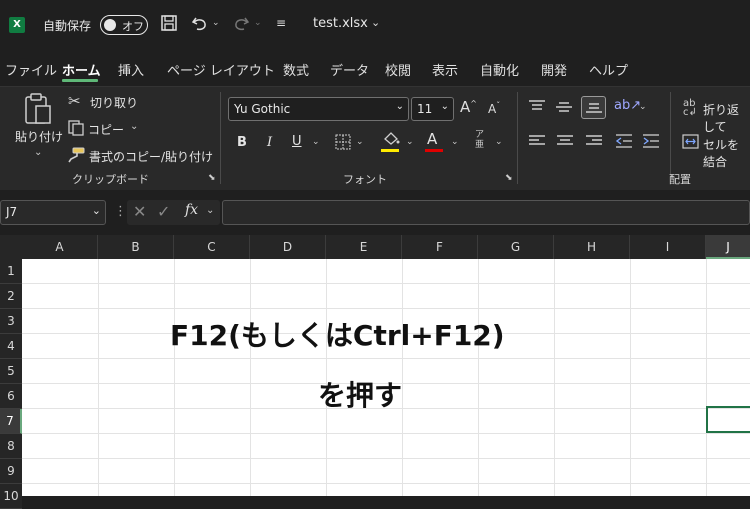 Image resolution: width=750 pixels, height=509 pixels. What do you see at coordinates (432, 109) in the screenshot?
I see `font-size-dropdown: 11 ⌄` at bounding box center [432, 109].